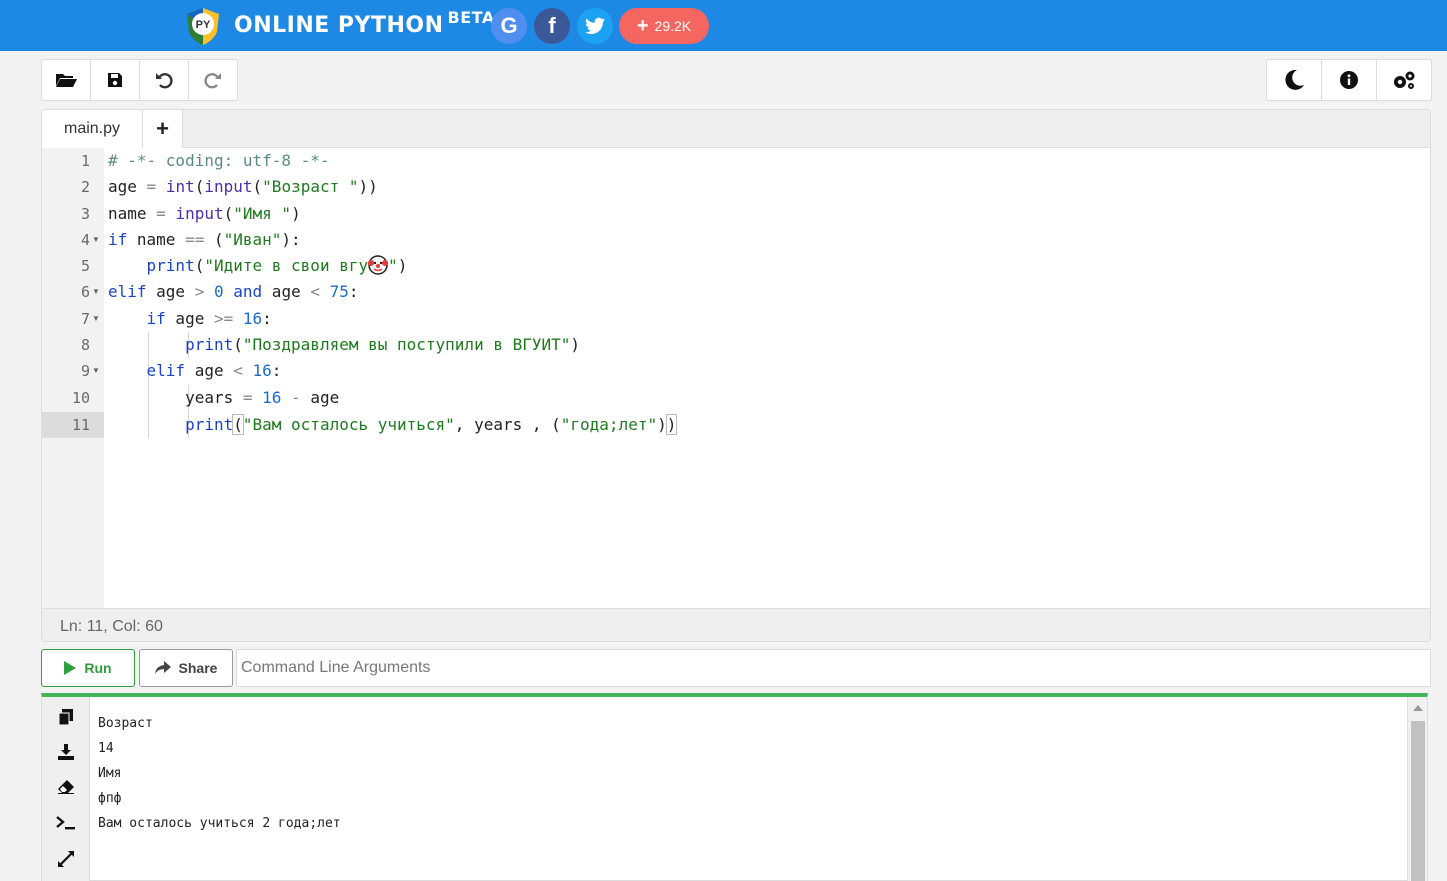  Describe the element at coordinates (125, 723) in the screenshot. I see `output-line: Возраст` at that location.